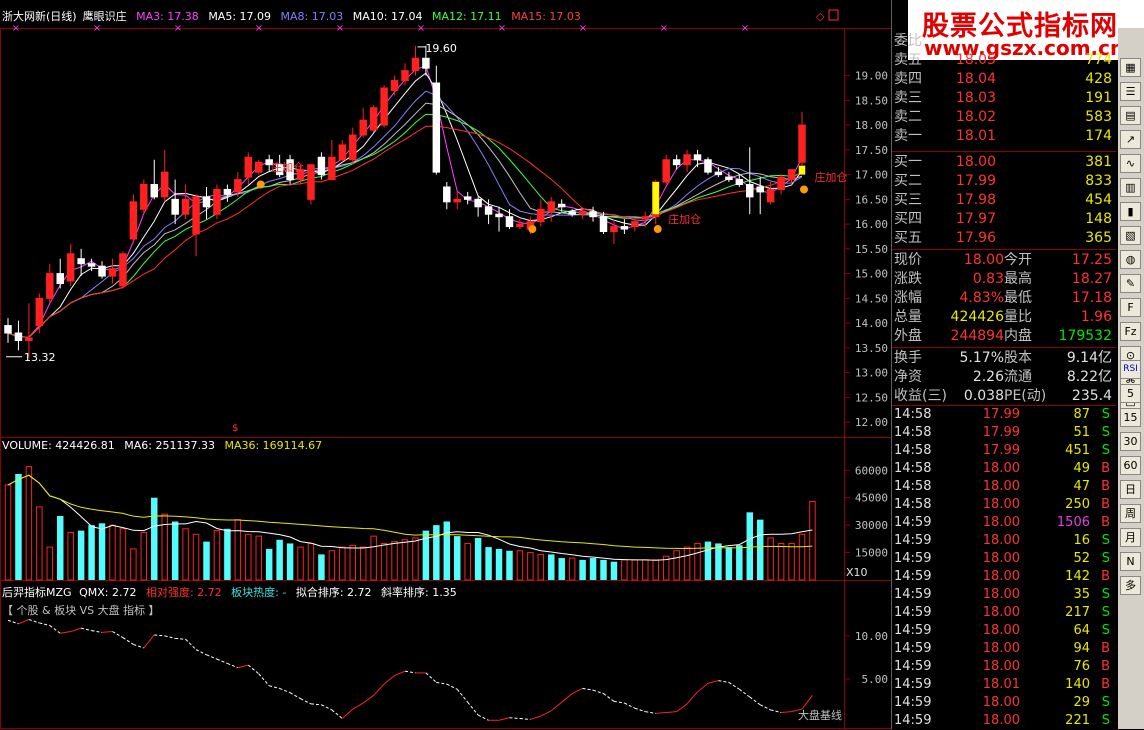 The image size is (1144, 730). Describe the element at coordinates (1001, 450) in the screenshot. I see `trade-price: 17.99` at that location.